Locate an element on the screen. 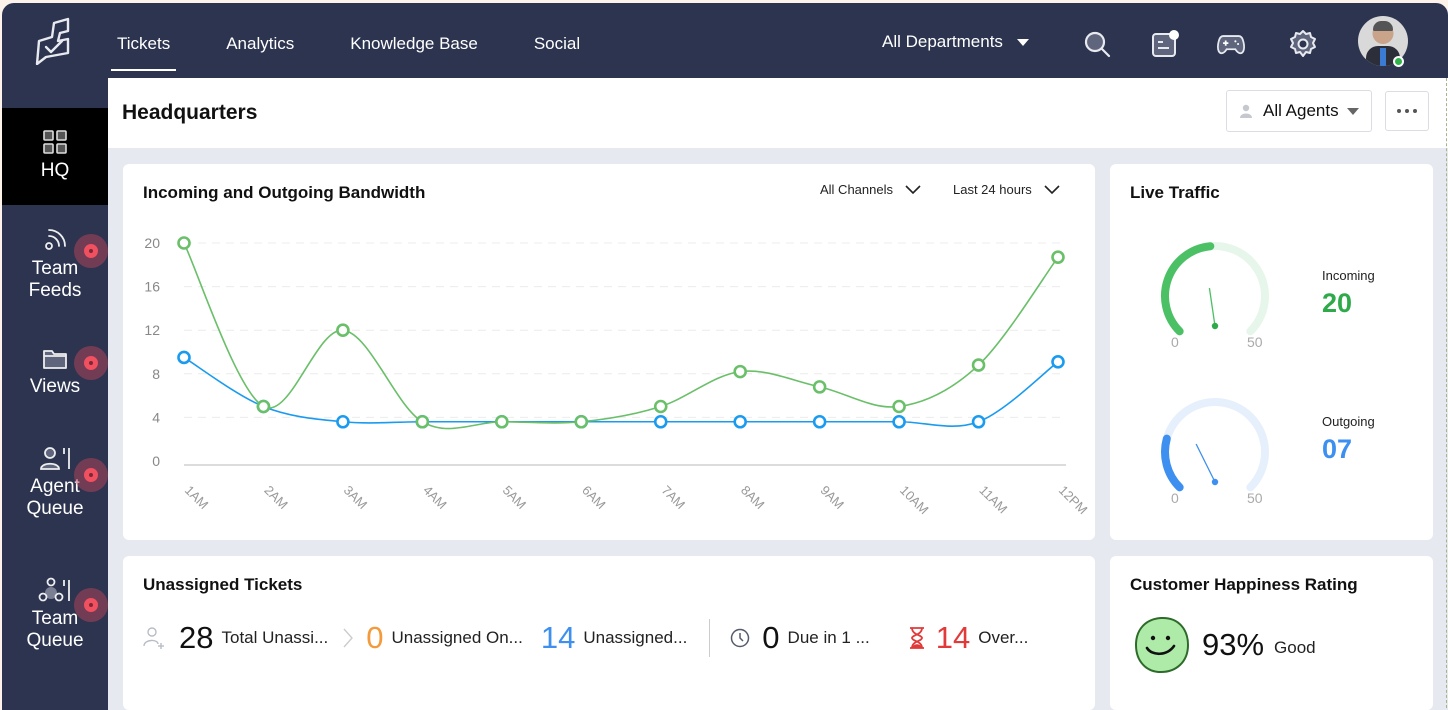 The image size is (1448, 710). notifications-icon is located at coordinates (1165, 44).